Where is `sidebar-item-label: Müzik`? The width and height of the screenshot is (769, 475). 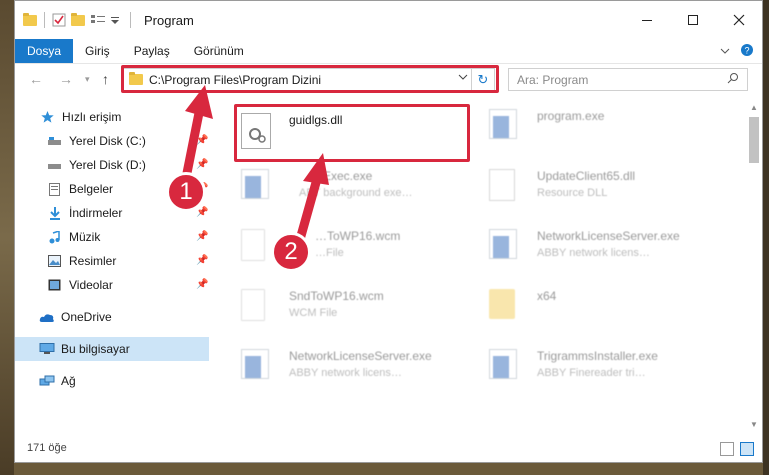
sidebar-item-label: Müzik is located at coordinates (85, 237).